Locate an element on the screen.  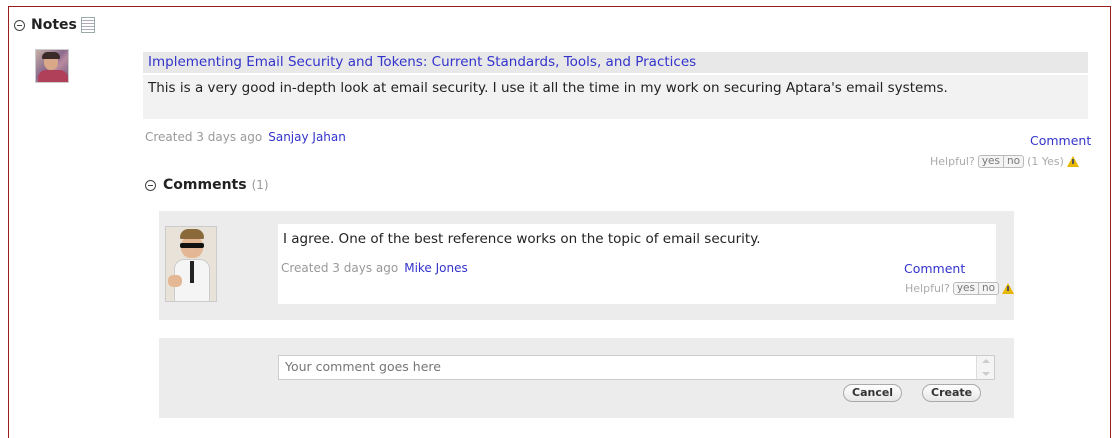
comment-avatar is located at coordinates (191, 264).